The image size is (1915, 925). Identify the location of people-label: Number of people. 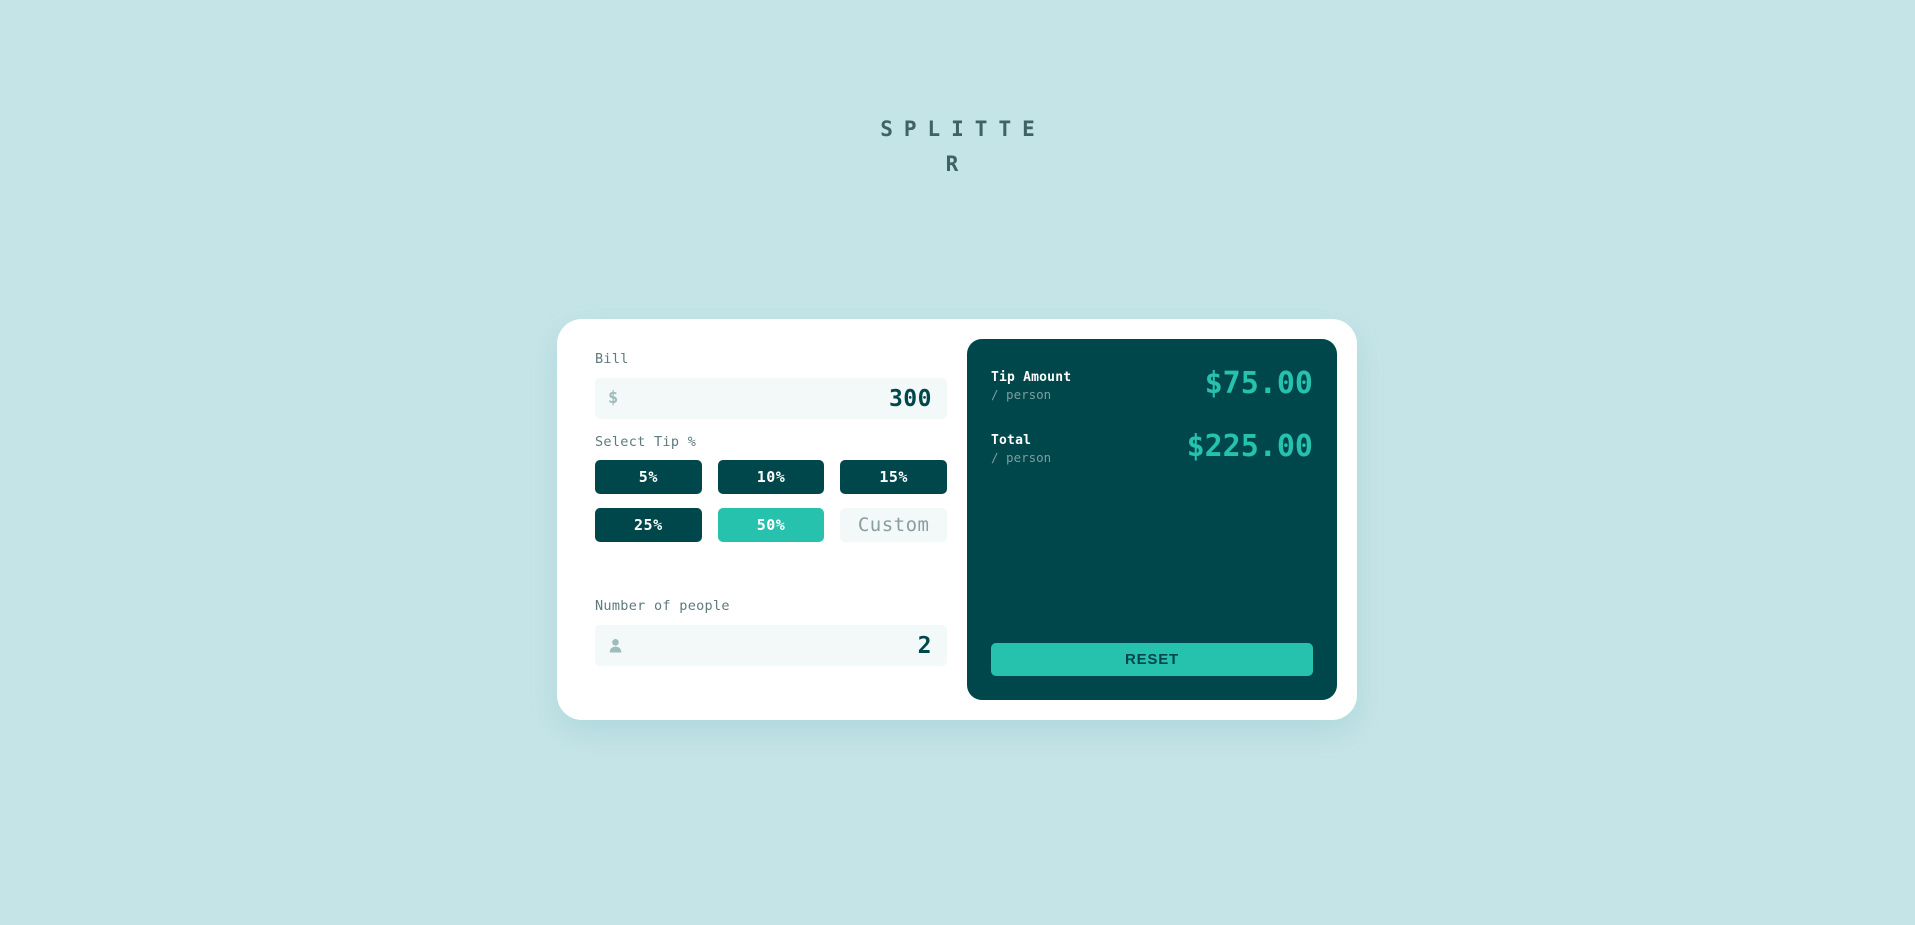
(662, 606).